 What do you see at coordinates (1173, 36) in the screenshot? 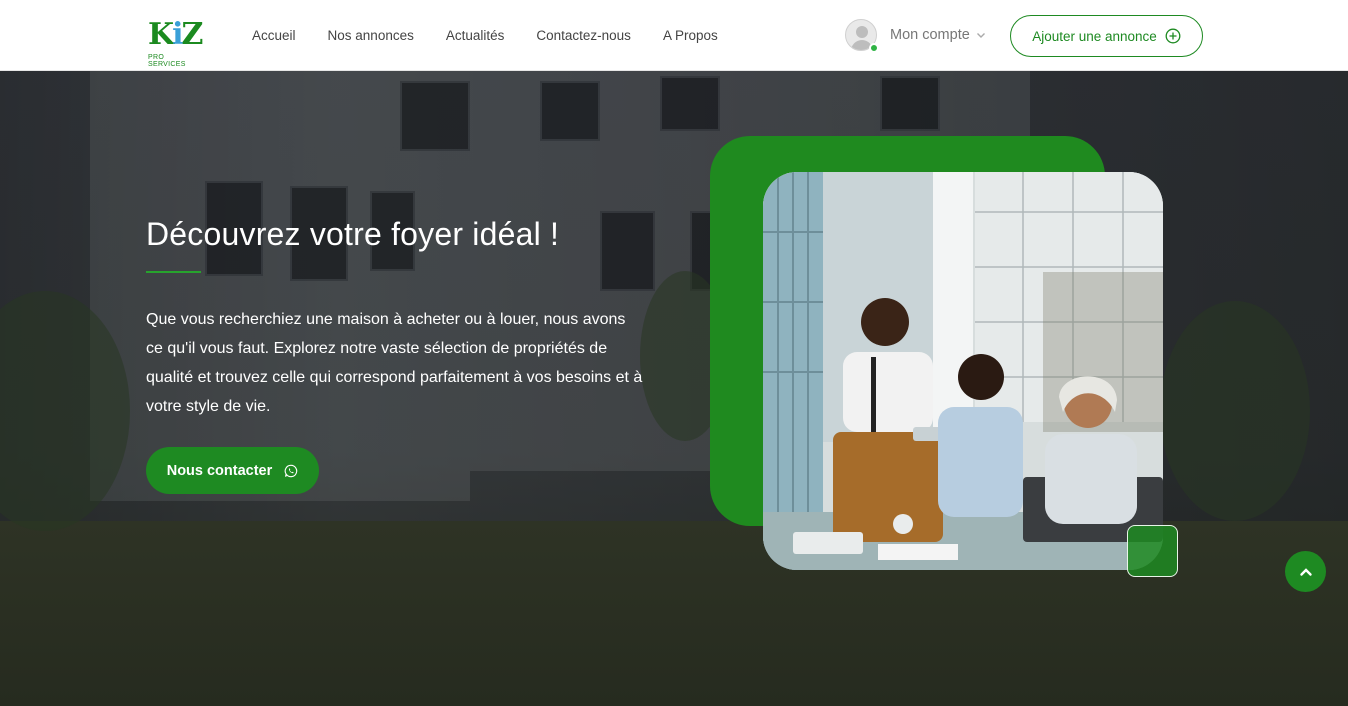
I see `plus-circle-icon` at bounding box center [1173, 36].